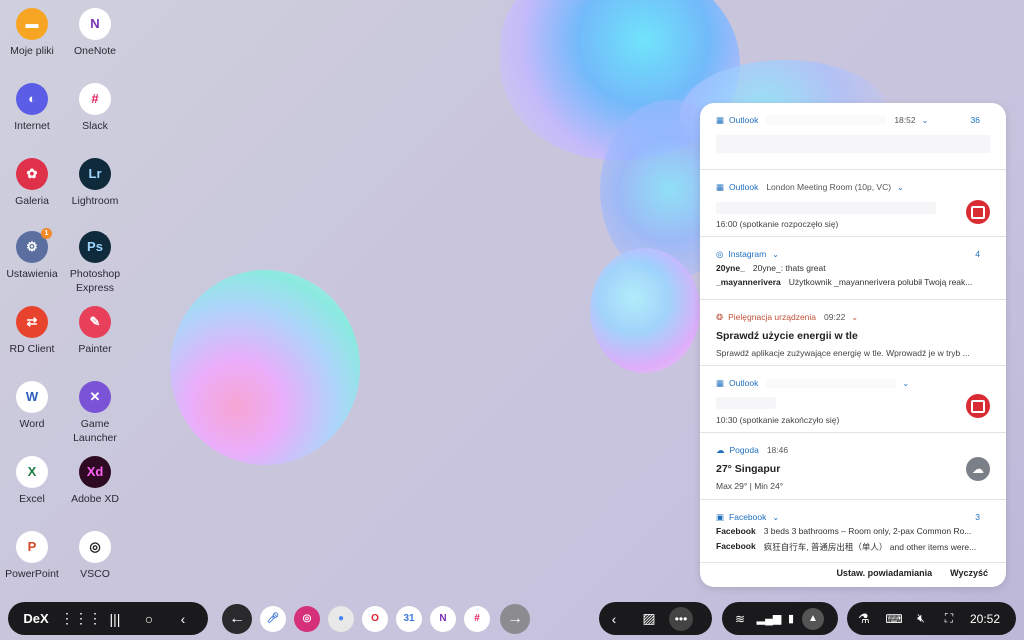  Describe the element at coordinates (720, 253) in the screenshot. I see `instagram-small-icon: ◎` at that location.